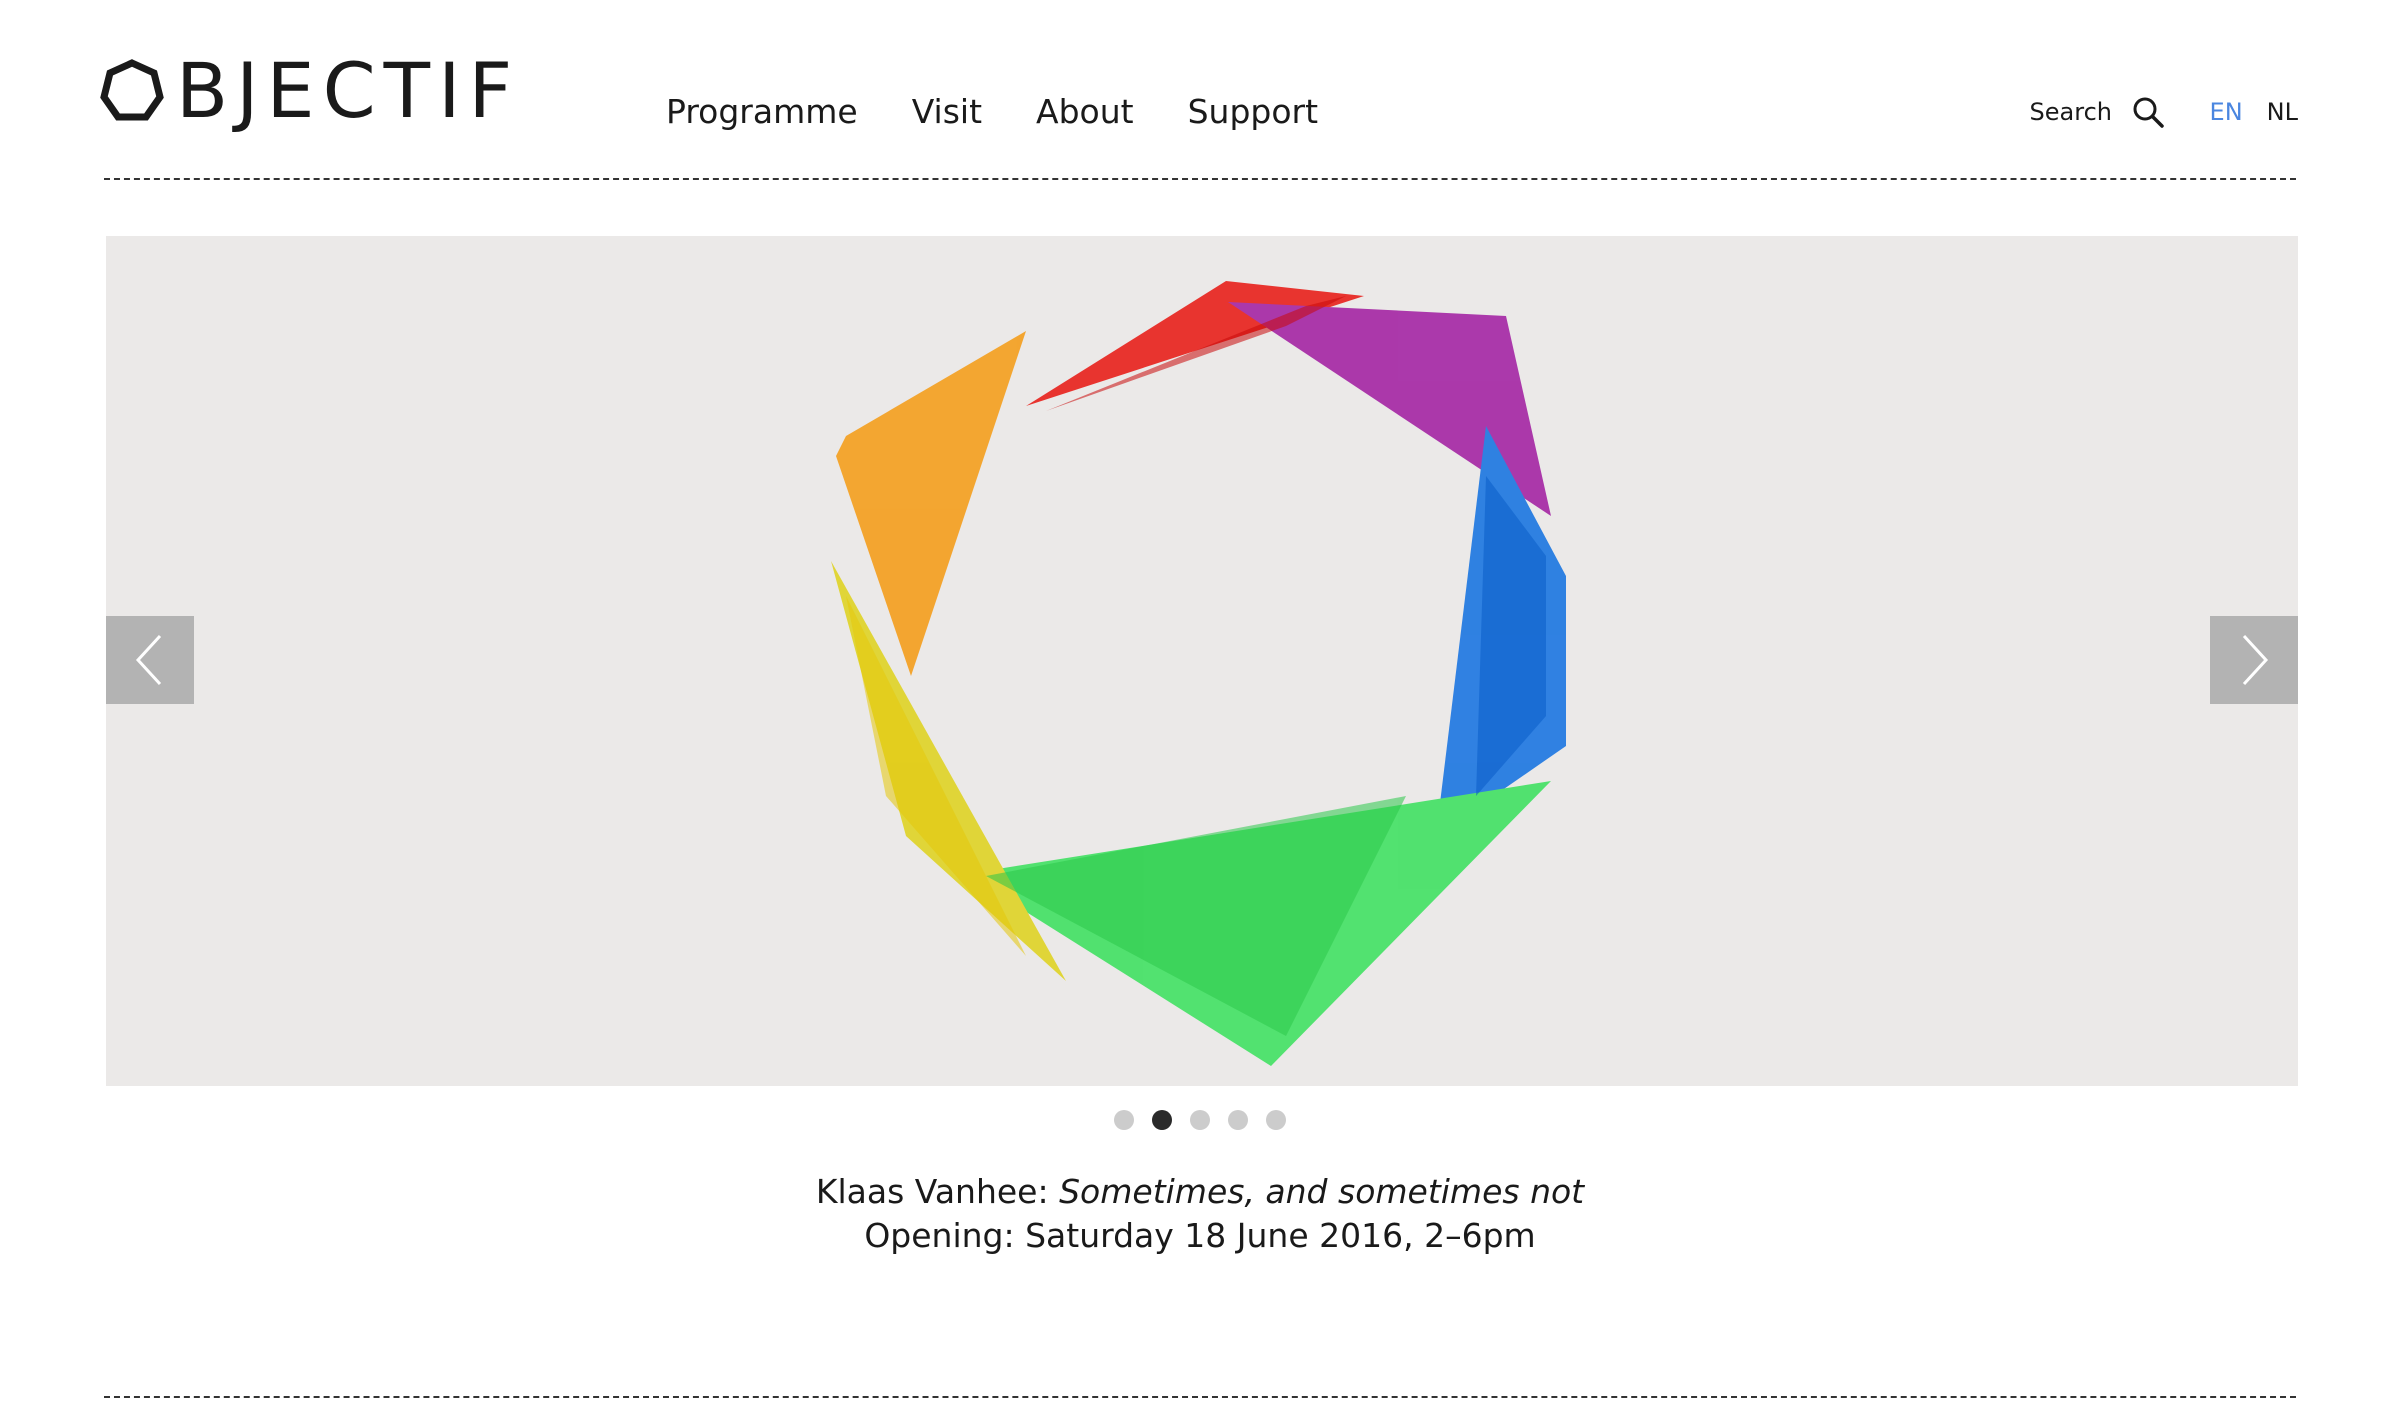  I want to click on nav-item-about: About, so click(1085, 112).